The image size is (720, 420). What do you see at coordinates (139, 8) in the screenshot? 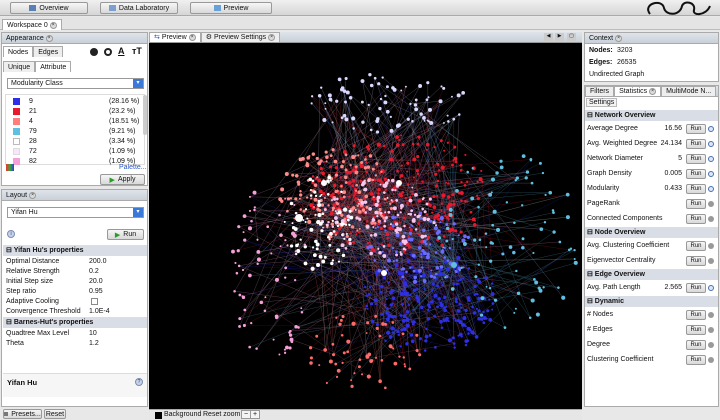
I see `data-laboratory-button: Data Laboratory` at bounding box center [139, 8].